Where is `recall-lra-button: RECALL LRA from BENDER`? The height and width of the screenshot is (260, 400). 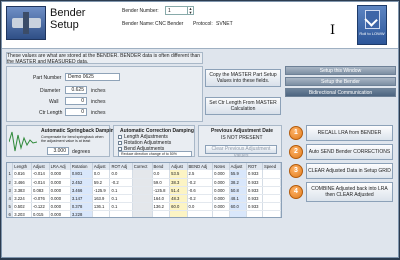
recall-lra-button: RECALL LRA from BENDER is located at coordinates (349, 133).